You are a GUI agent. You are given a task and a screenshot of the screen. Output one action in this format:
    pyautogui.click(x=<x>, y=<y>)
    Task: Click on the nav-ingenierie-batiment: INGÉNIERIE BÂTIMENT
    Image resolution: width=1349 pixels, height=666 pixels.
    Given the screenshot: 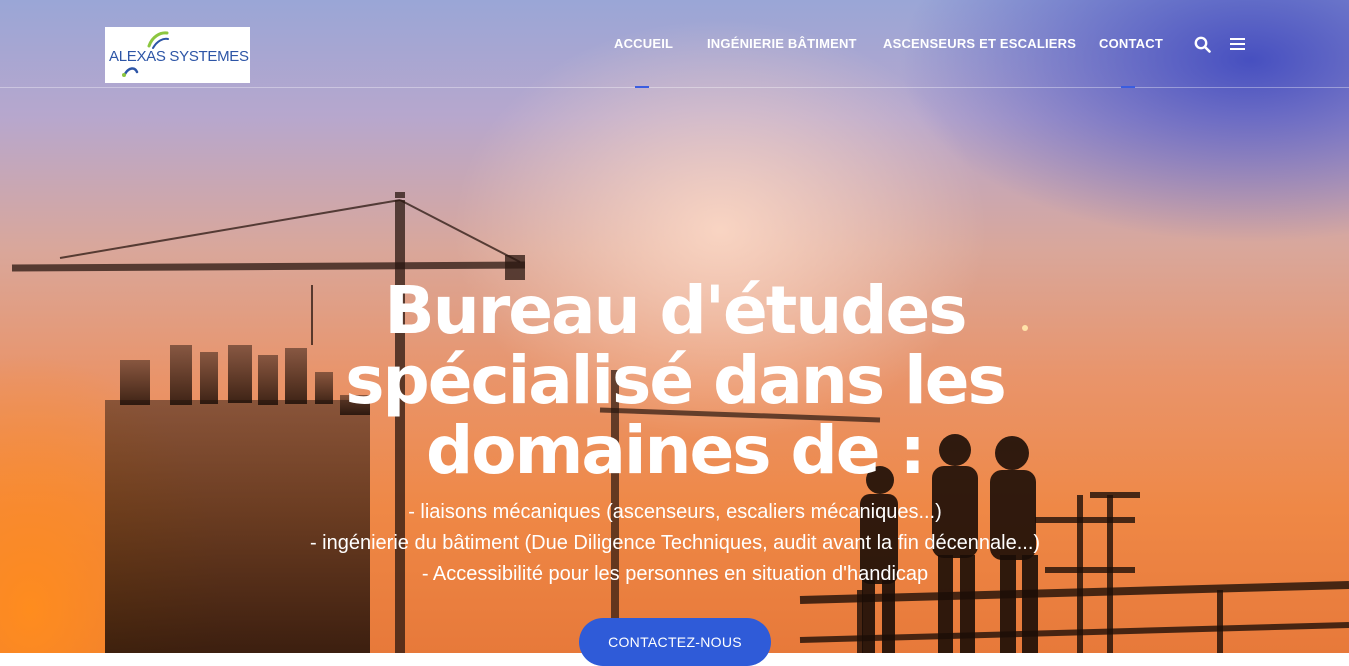 What is the action you would take?
    pyautogui.click(x=782, y=43)
    